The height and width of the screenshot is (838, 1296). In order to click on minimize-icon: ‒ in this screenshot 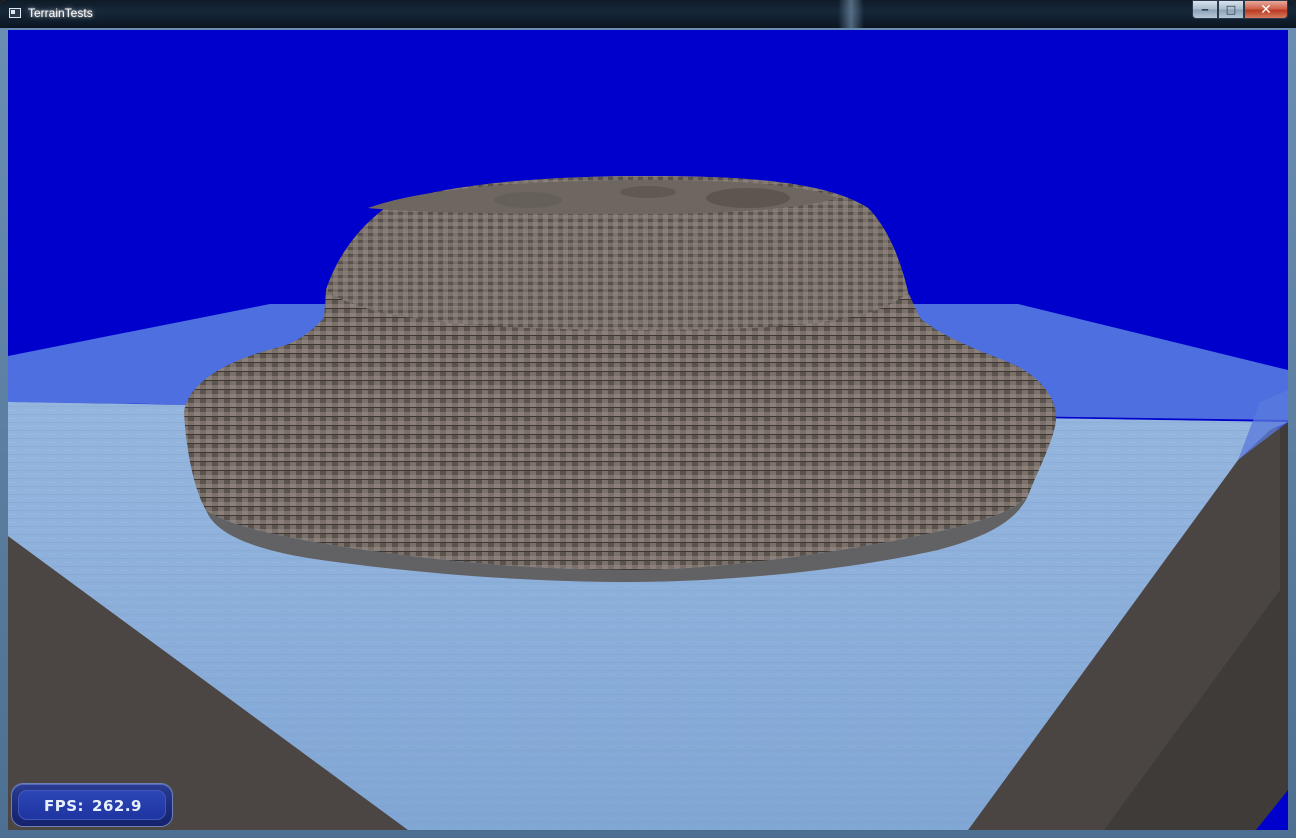, I will do `click(1205, 9)`.